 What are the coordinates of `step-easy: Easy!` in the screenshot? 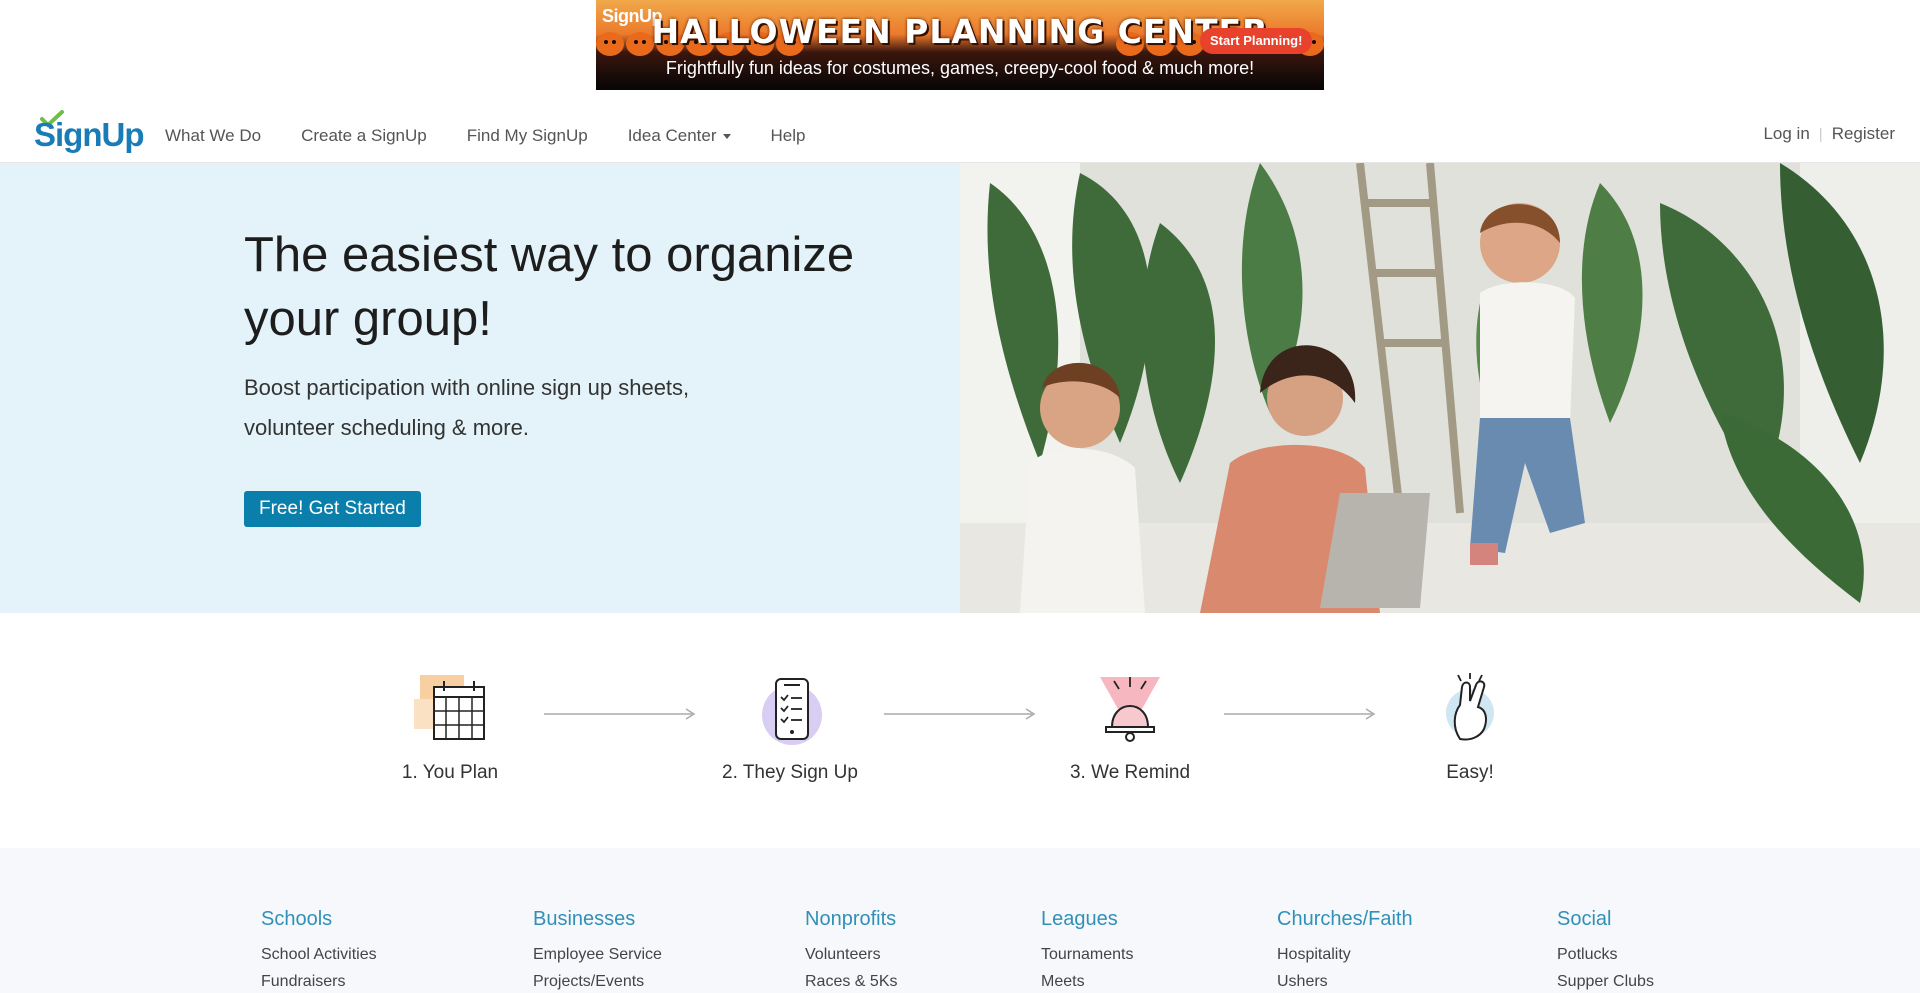 It's located at (1470, 726).